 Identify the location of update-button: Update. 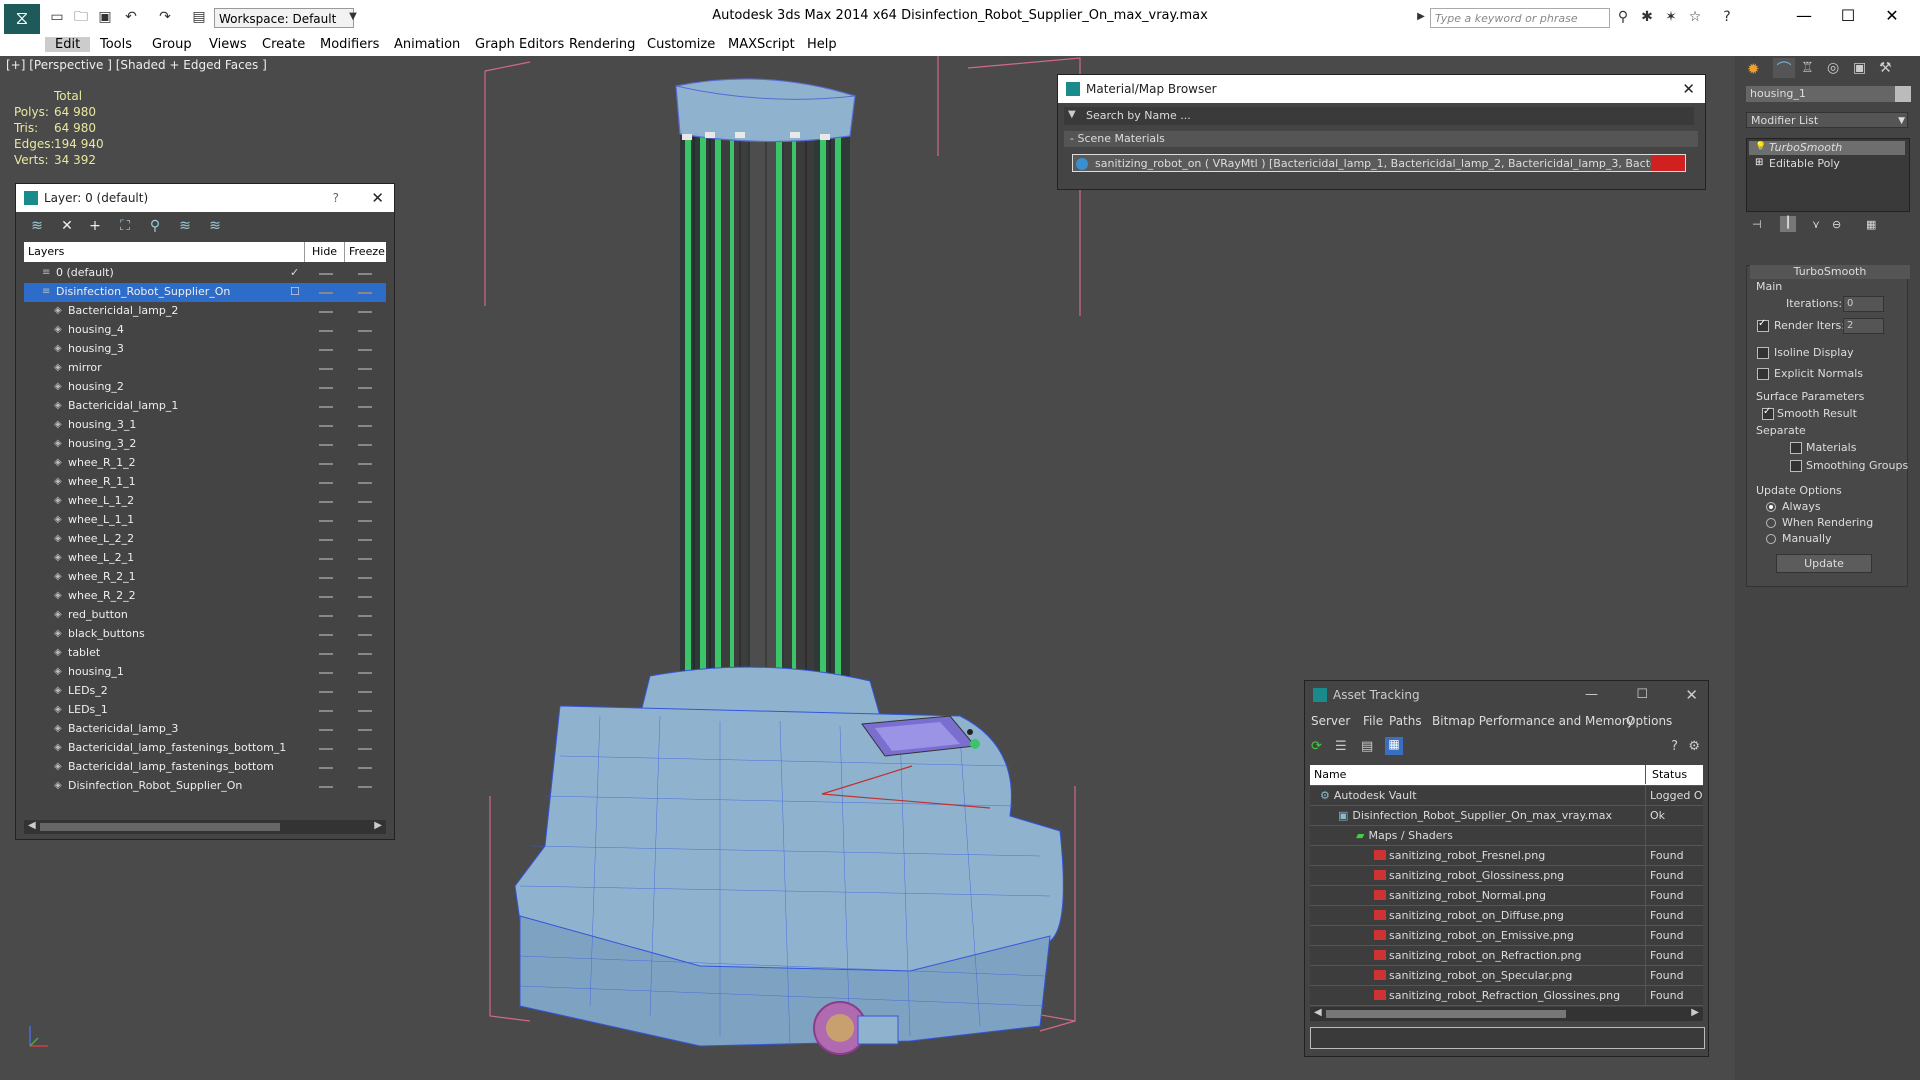
(1824, 563).